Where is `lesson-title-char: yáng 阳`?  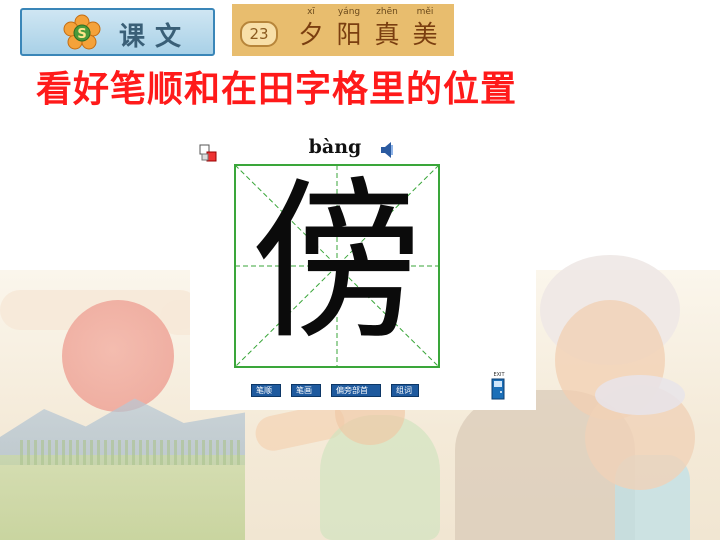
lesson-title-char: yáng 阳 is located at coordinates (349, 29).